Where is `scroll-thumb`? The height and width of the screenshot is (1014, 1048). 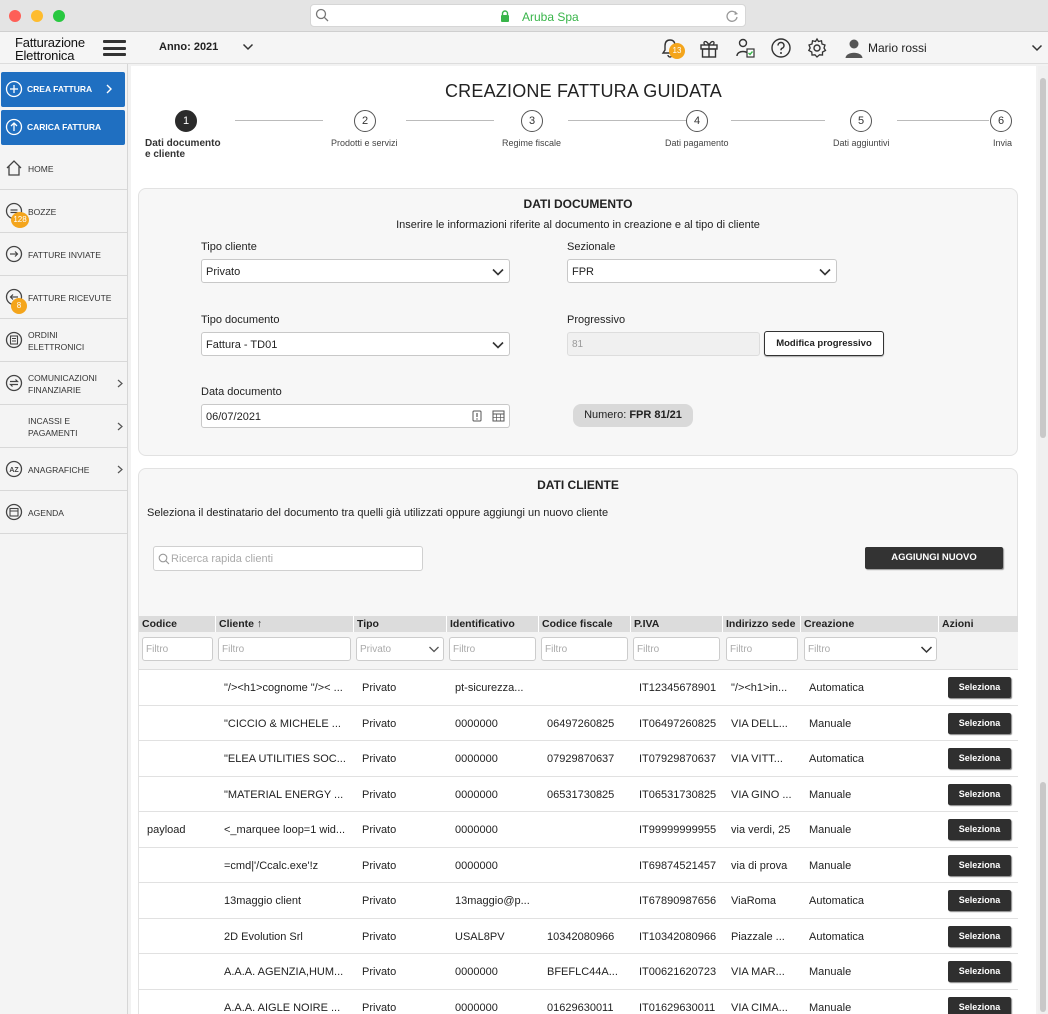 scroll-thumb is located at coordinates (1043, 258).